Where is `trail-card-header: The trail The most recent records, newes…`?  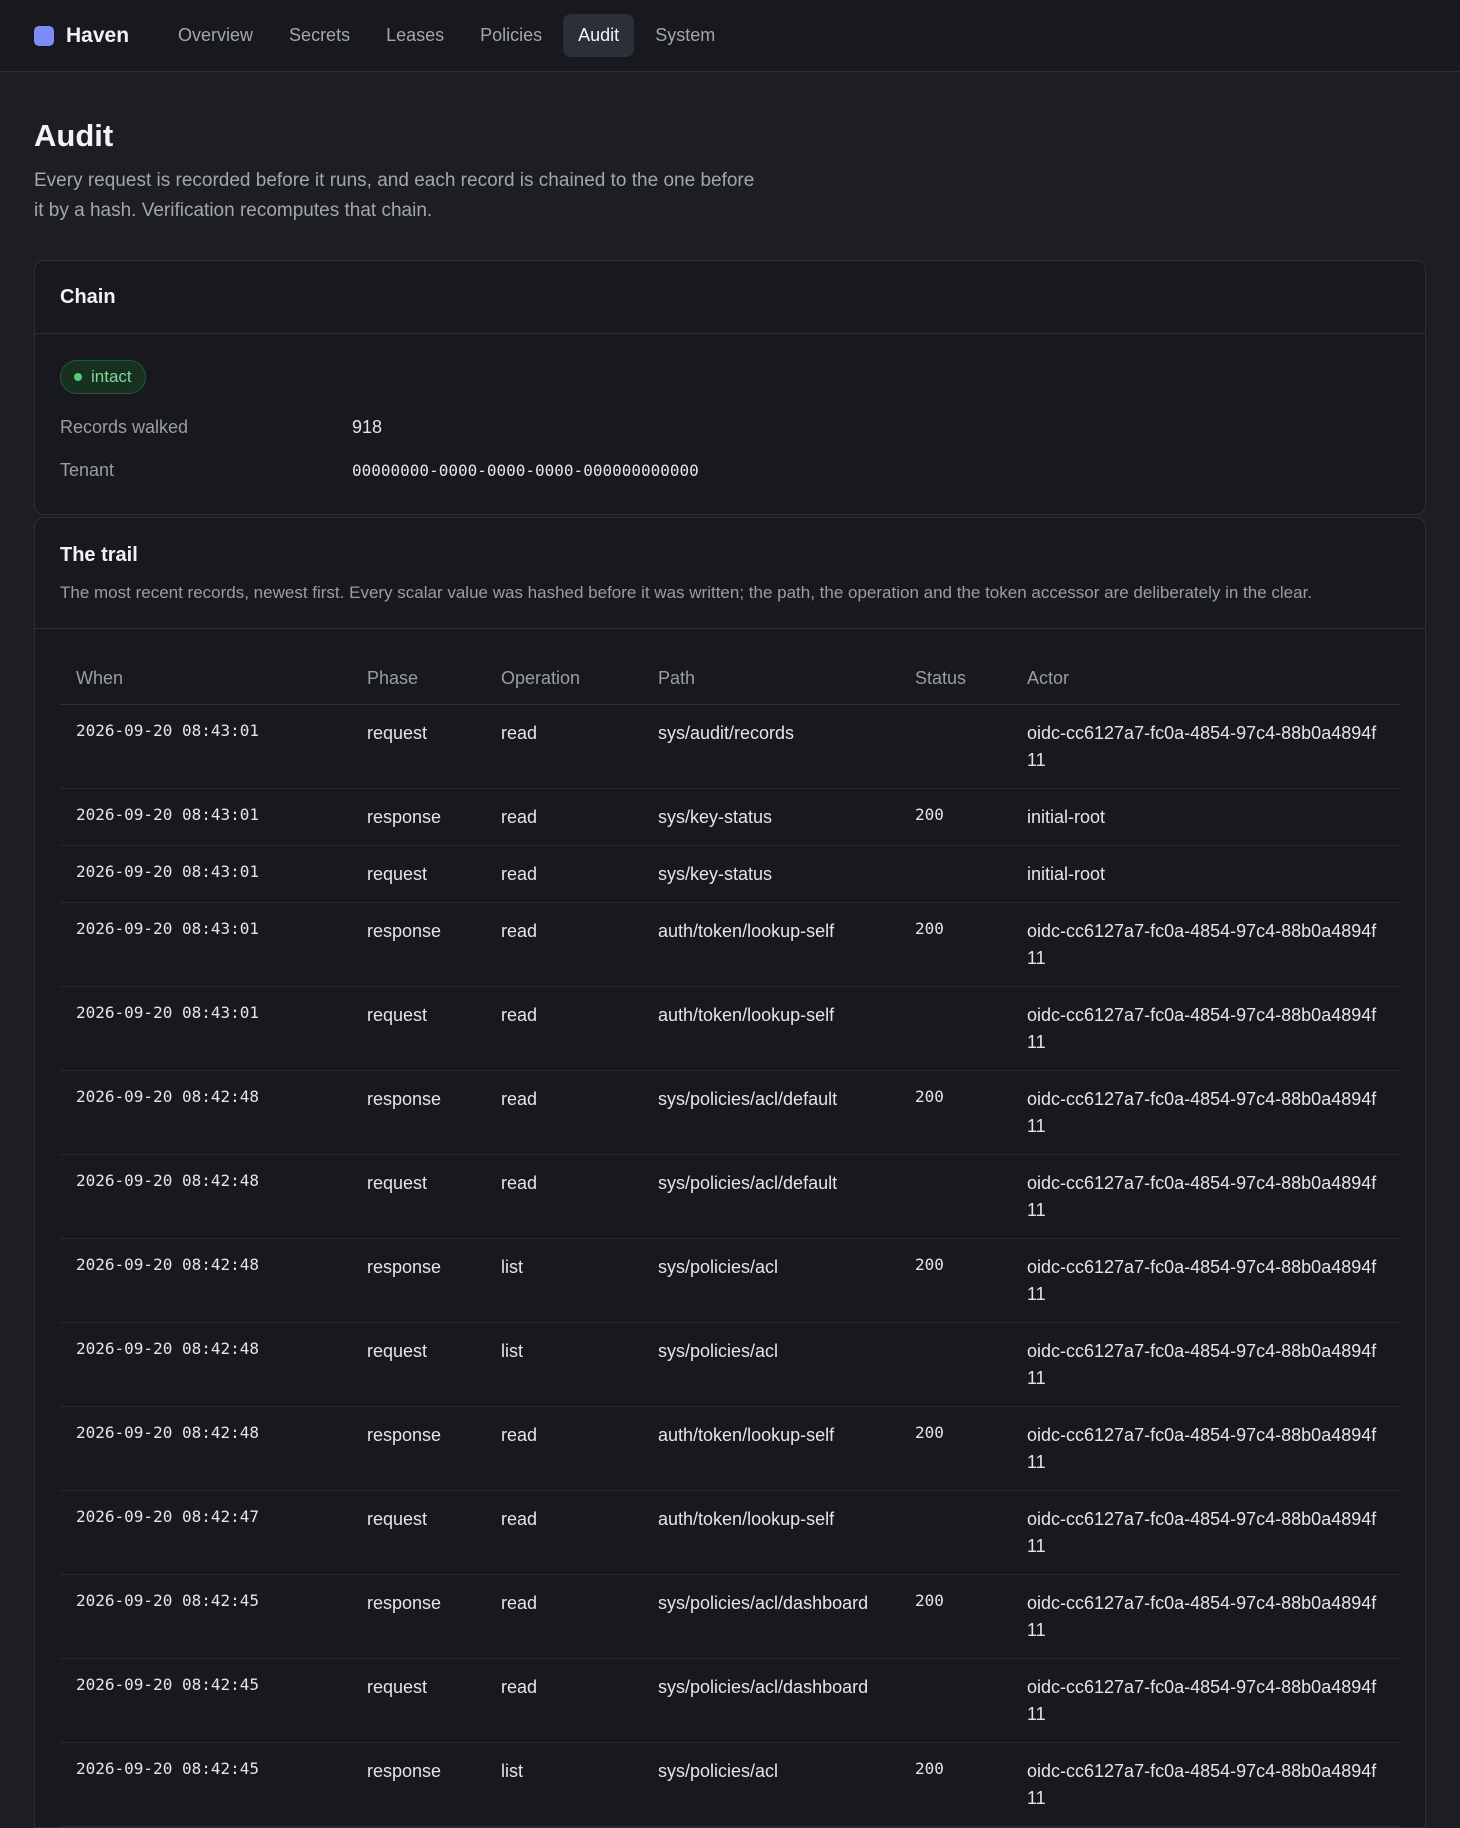
trail-card-header: The trail The most recent records, newes… is located at coordinates (730, 573).